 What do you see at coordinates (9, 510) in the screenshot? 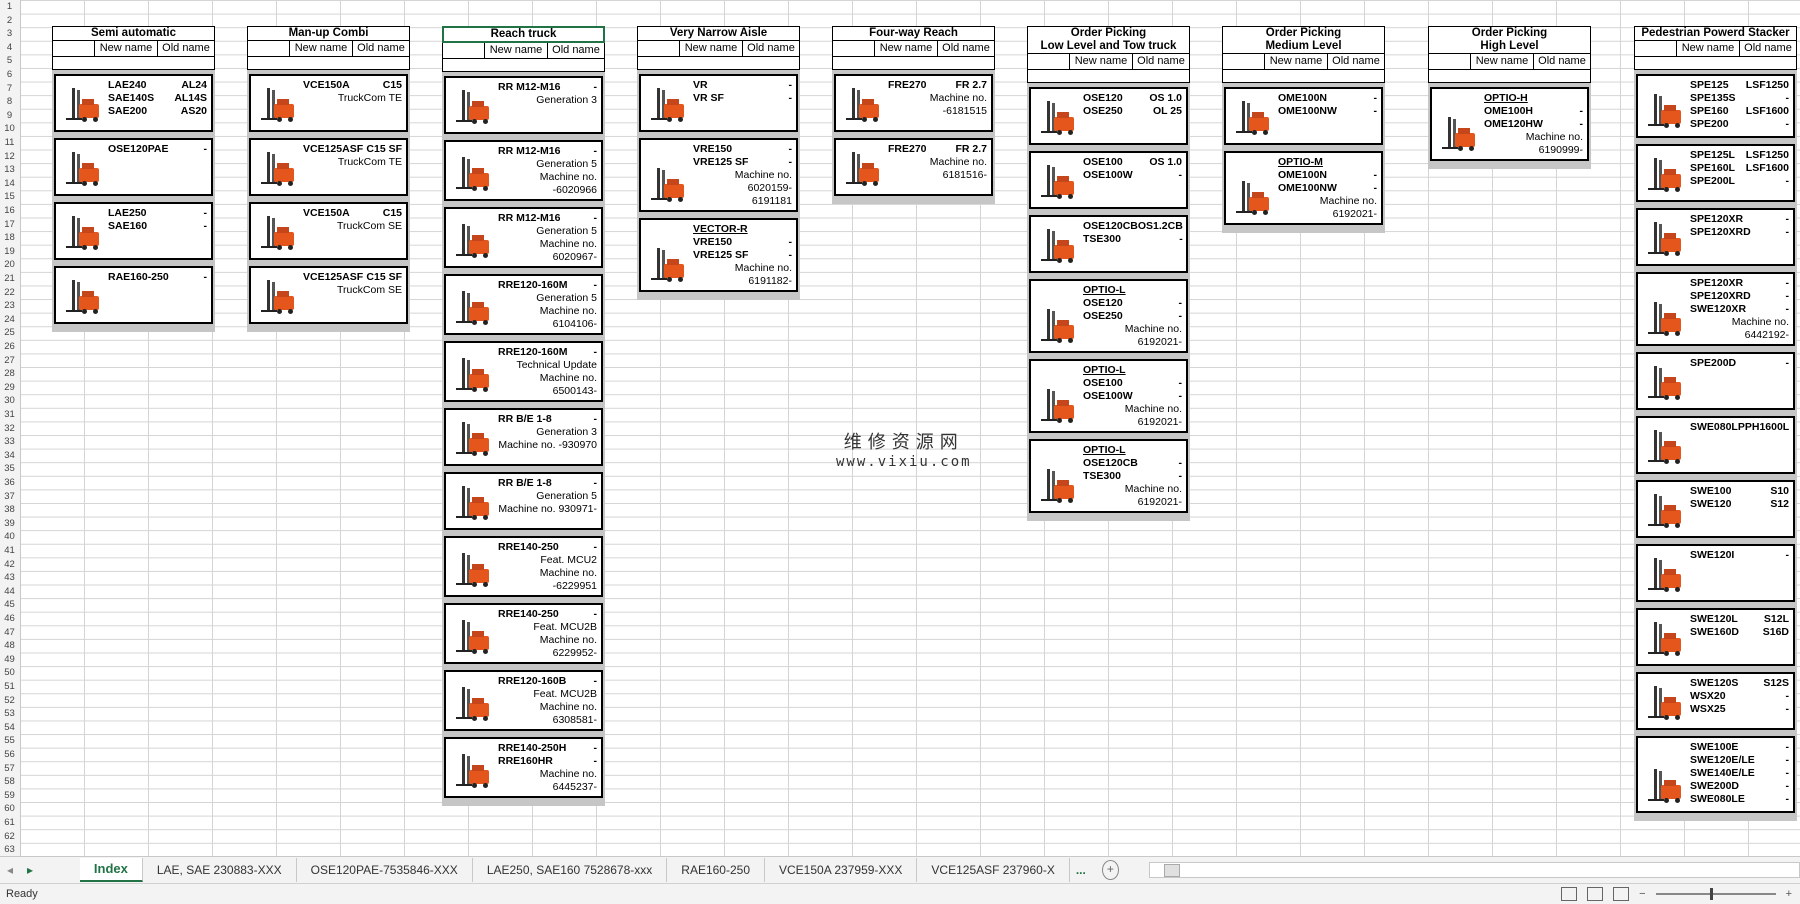
I see `row-number: 38` at bounding box center [9, 510].